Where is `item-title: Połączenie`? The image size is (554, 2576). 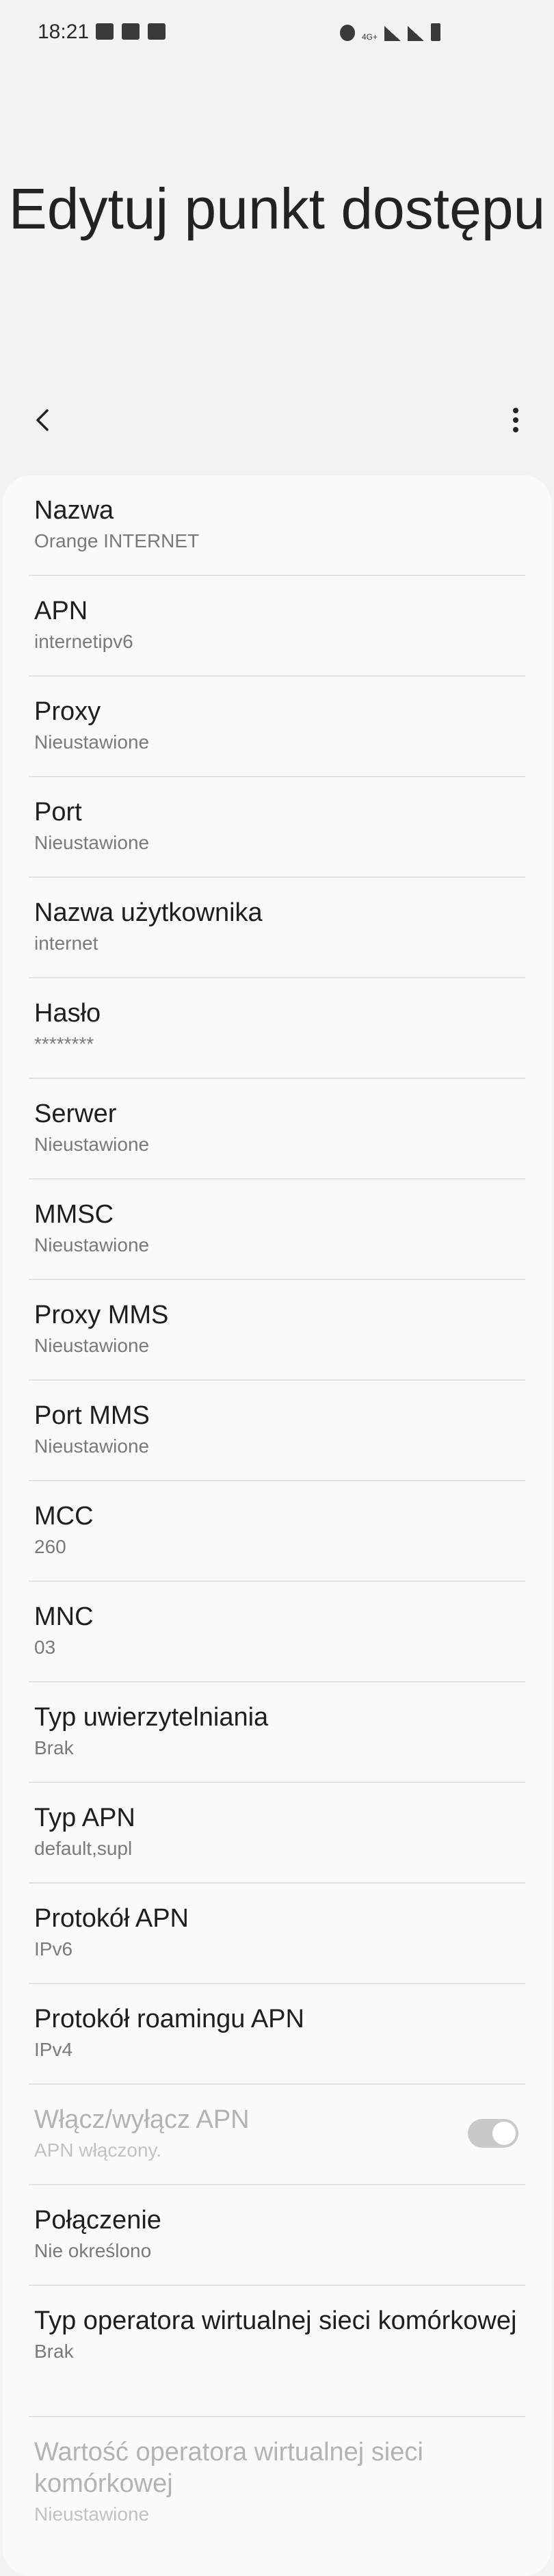
item-title: Połączenie is located at coordinates (97, 2220).